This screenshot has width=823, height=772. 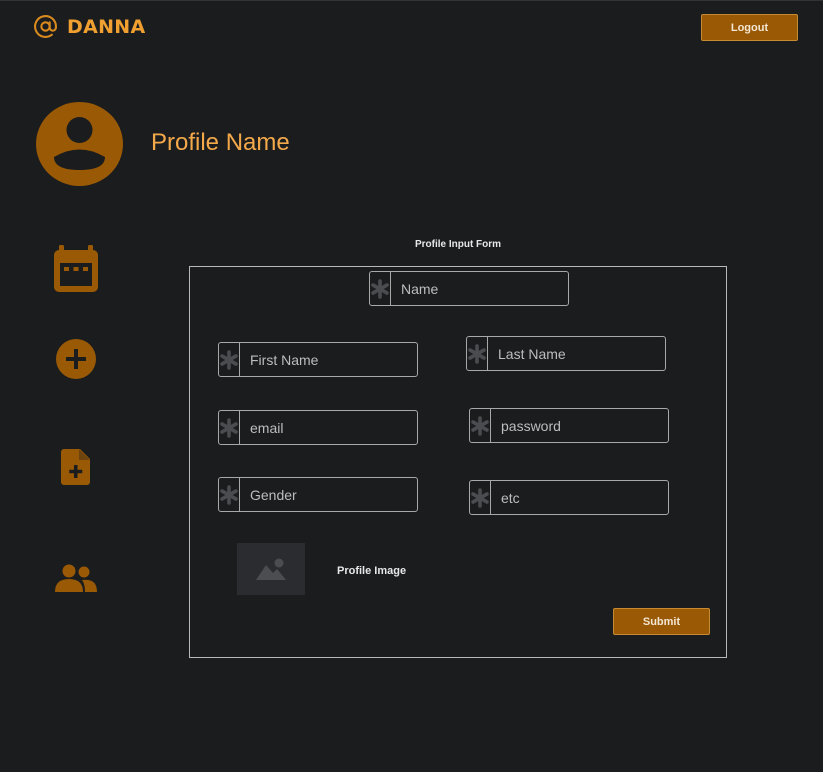 I want to click on profile-image-upload, so click(x=271, y=569).